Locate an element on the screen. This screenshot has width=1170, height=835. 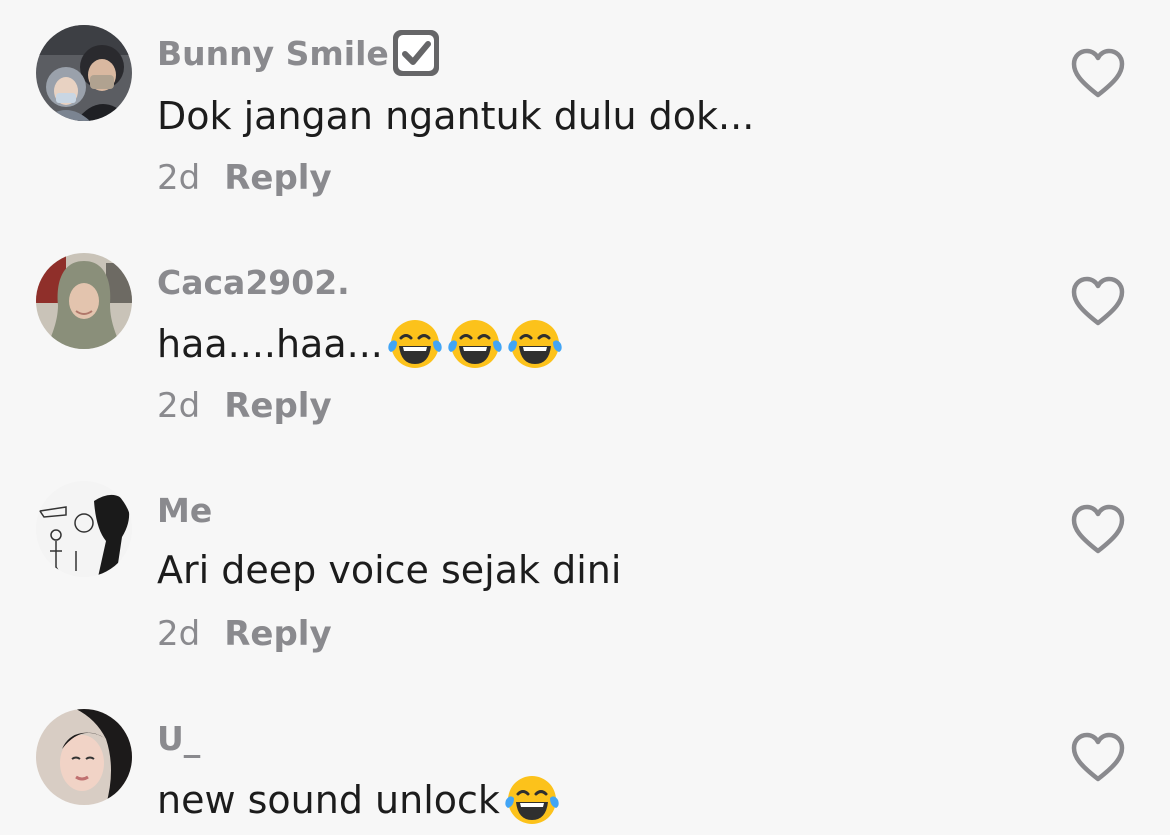
username-text: U_ is located at coordinates (178, 738).